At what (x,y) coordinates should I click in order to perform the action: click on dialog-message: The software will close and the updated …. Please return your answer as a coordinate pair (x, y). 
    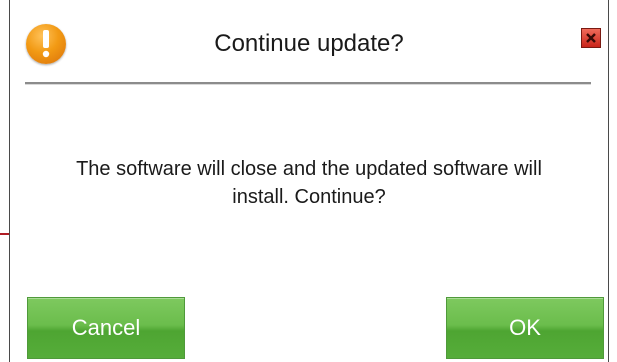
    Looking at the image, I should click on (309, 183).